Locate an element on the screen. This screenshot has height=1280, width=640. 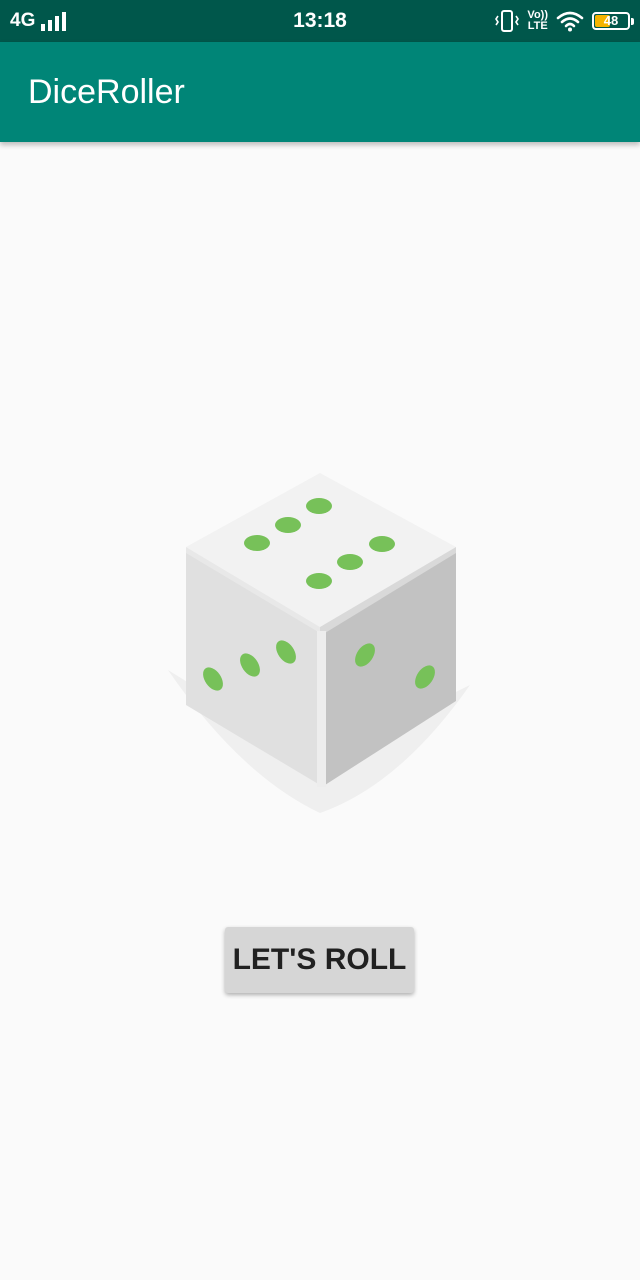
volte-bottom-label: LTE is located at coordinates (537, 26).